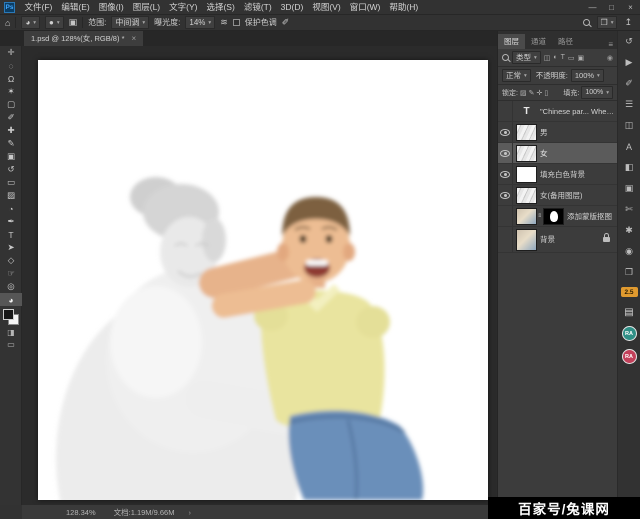 The width and height of the screenshot is (640, 519). What do you see at coordinates (75, 7) in the screenshot?
I see `menu-edit: 编辑(E)` at bounding box center [75, 7].